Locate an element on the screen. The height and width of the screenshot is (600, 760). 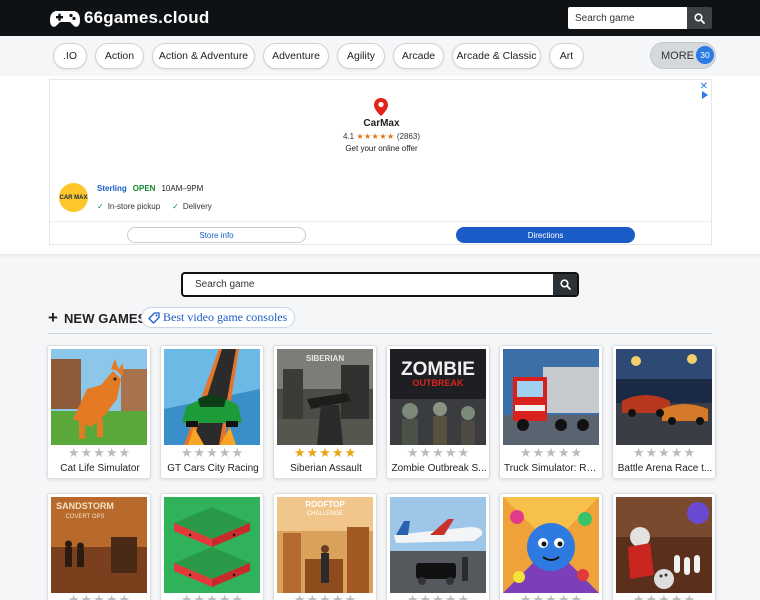
category-io: .IO is located at coordinates (70, 56).